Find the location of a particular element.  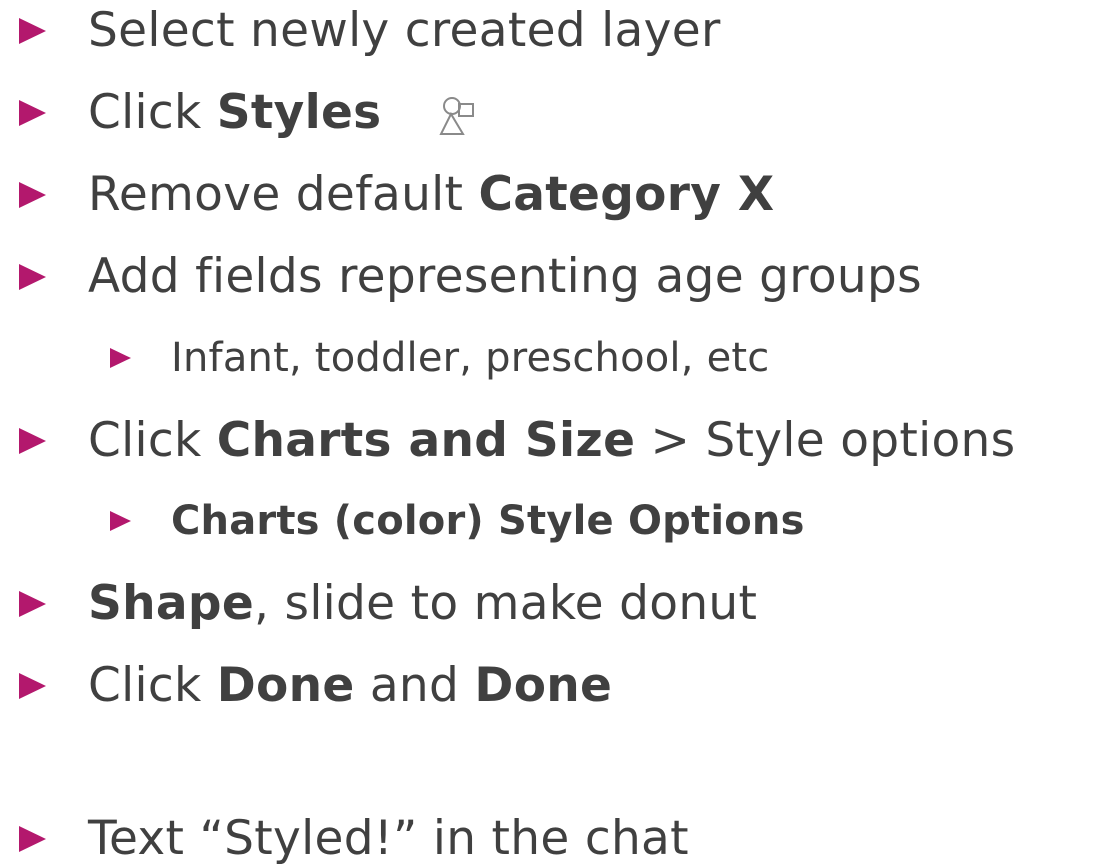

bullet-item-click-styles: Click Styles is located at coordinates (241, 112).